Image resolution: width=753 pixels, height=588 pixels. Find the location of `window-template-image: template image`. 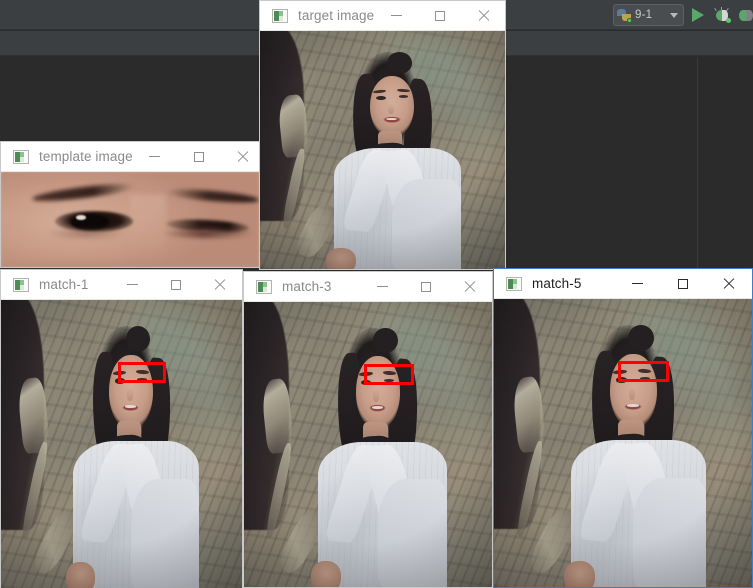

window-template-image: template image is located at coordinates (130, 204).